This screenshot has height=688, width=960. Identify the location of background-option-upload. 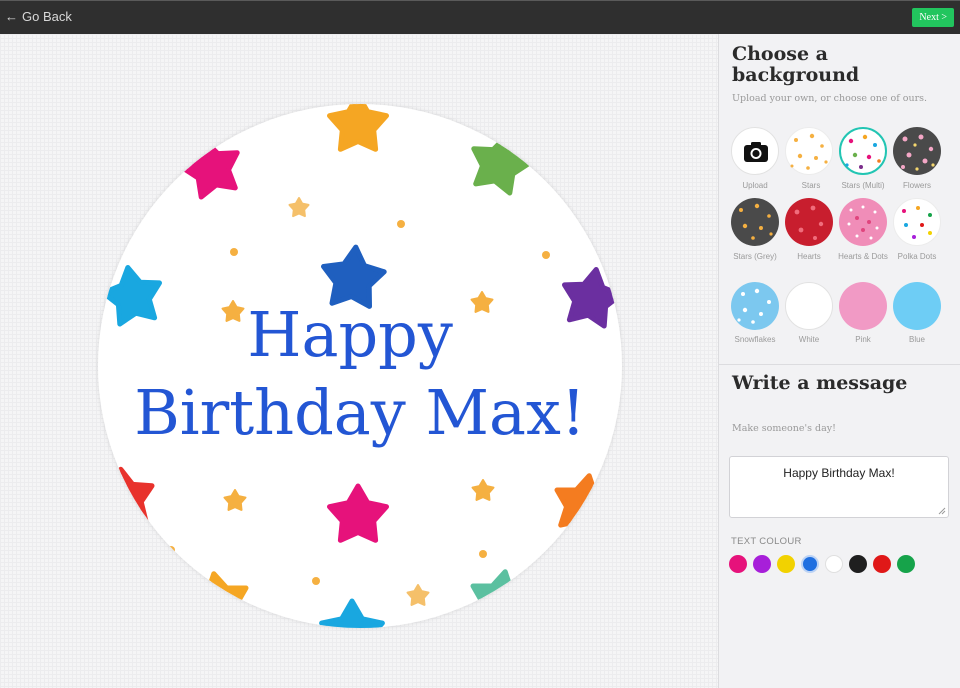
(755, 151).